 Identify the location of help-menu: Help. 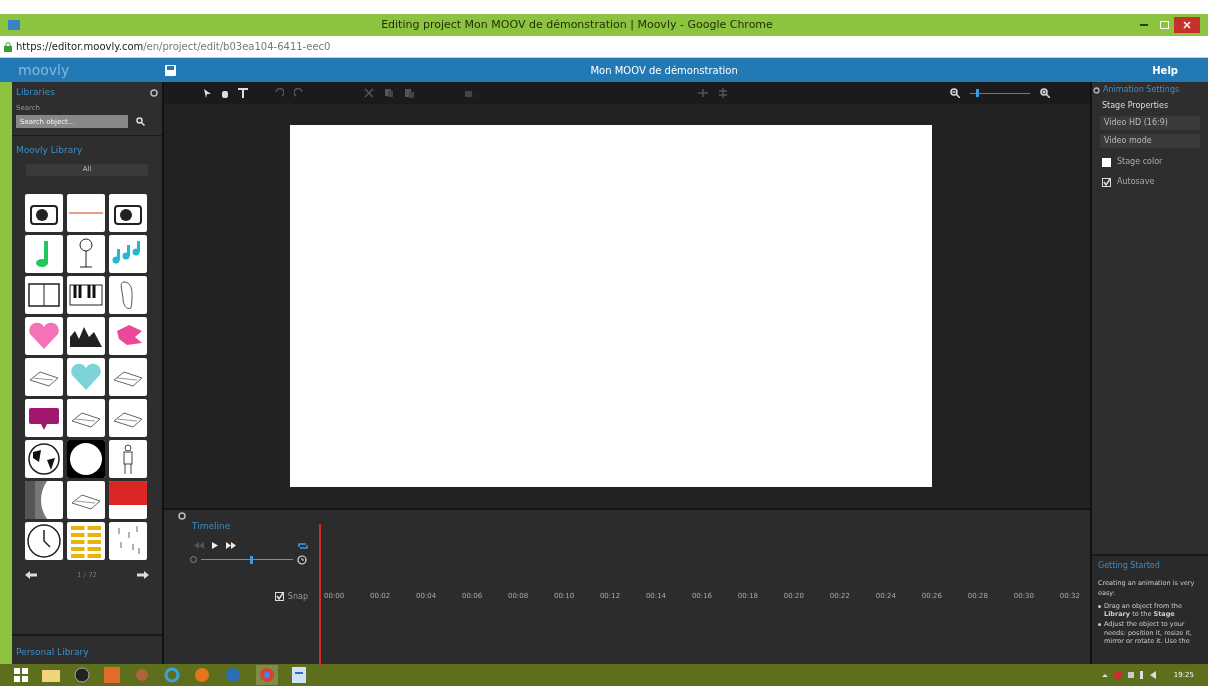
(1165, 70).